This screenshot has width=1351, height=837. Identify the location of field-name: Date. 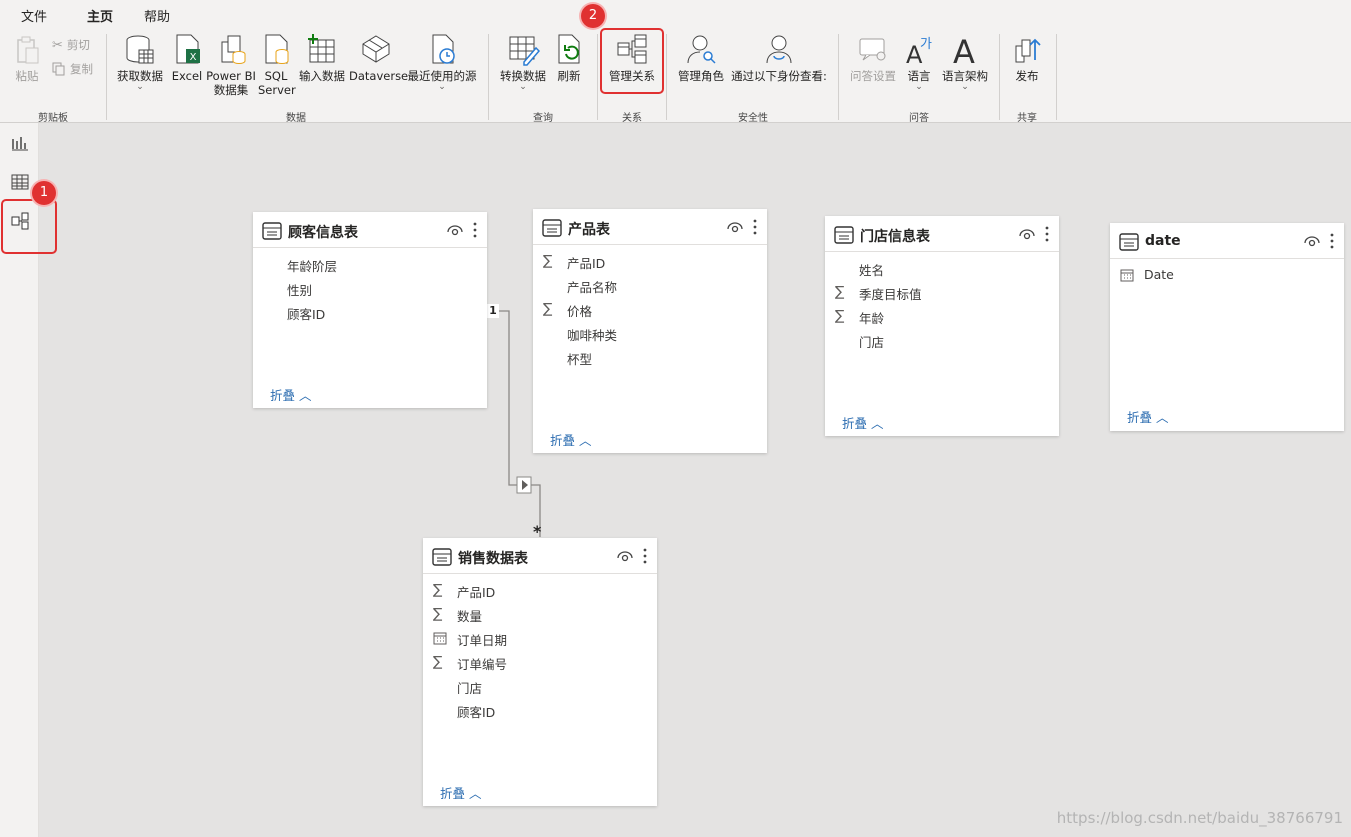
(1159, 274).